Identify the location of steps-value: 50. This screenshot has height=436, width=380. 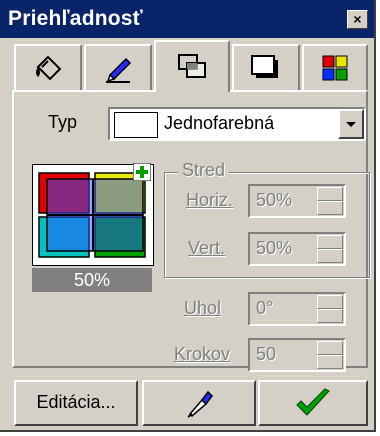
(266, 354).